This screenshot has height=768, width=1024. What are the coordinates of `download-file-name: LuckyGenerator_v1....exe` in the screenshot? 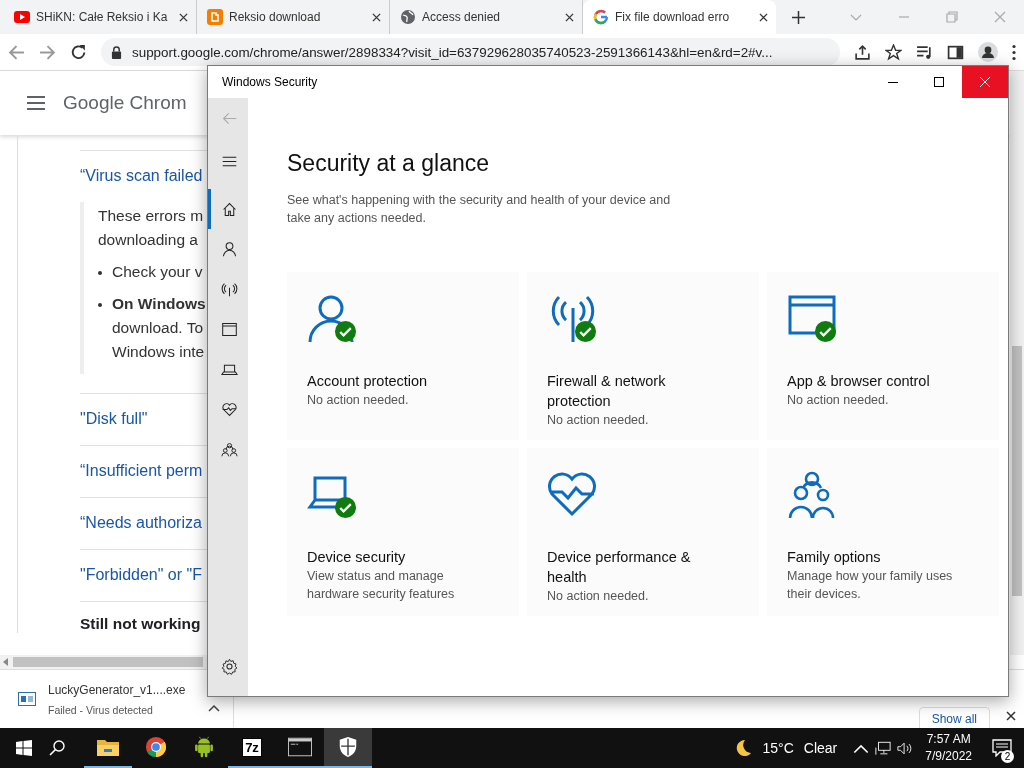 It's located at (117, 690).